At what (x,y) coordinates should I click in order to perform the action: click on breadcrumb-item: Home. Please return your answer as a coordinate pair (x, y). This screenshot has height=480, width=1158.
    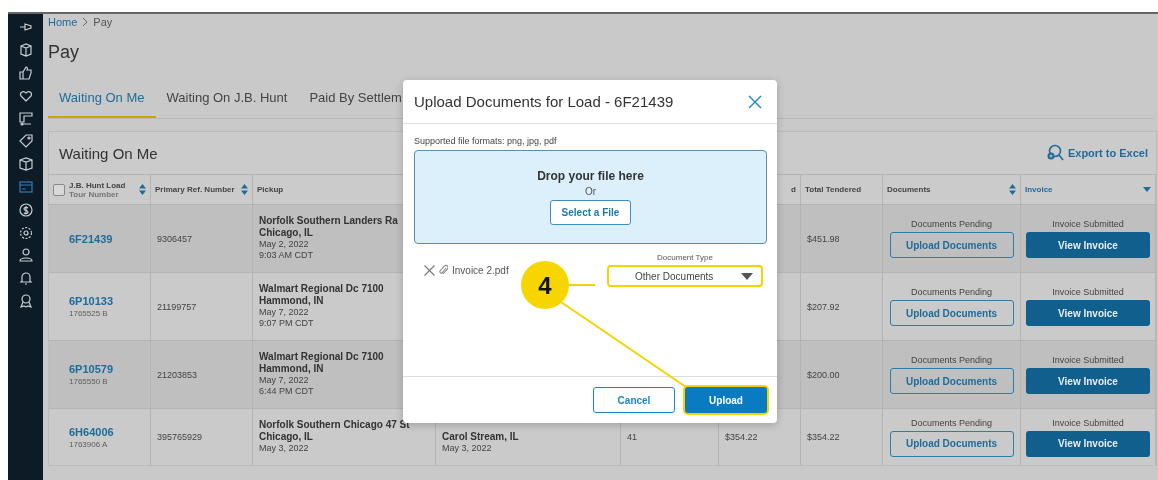
    Looking at the image, I should click on (63, 22).